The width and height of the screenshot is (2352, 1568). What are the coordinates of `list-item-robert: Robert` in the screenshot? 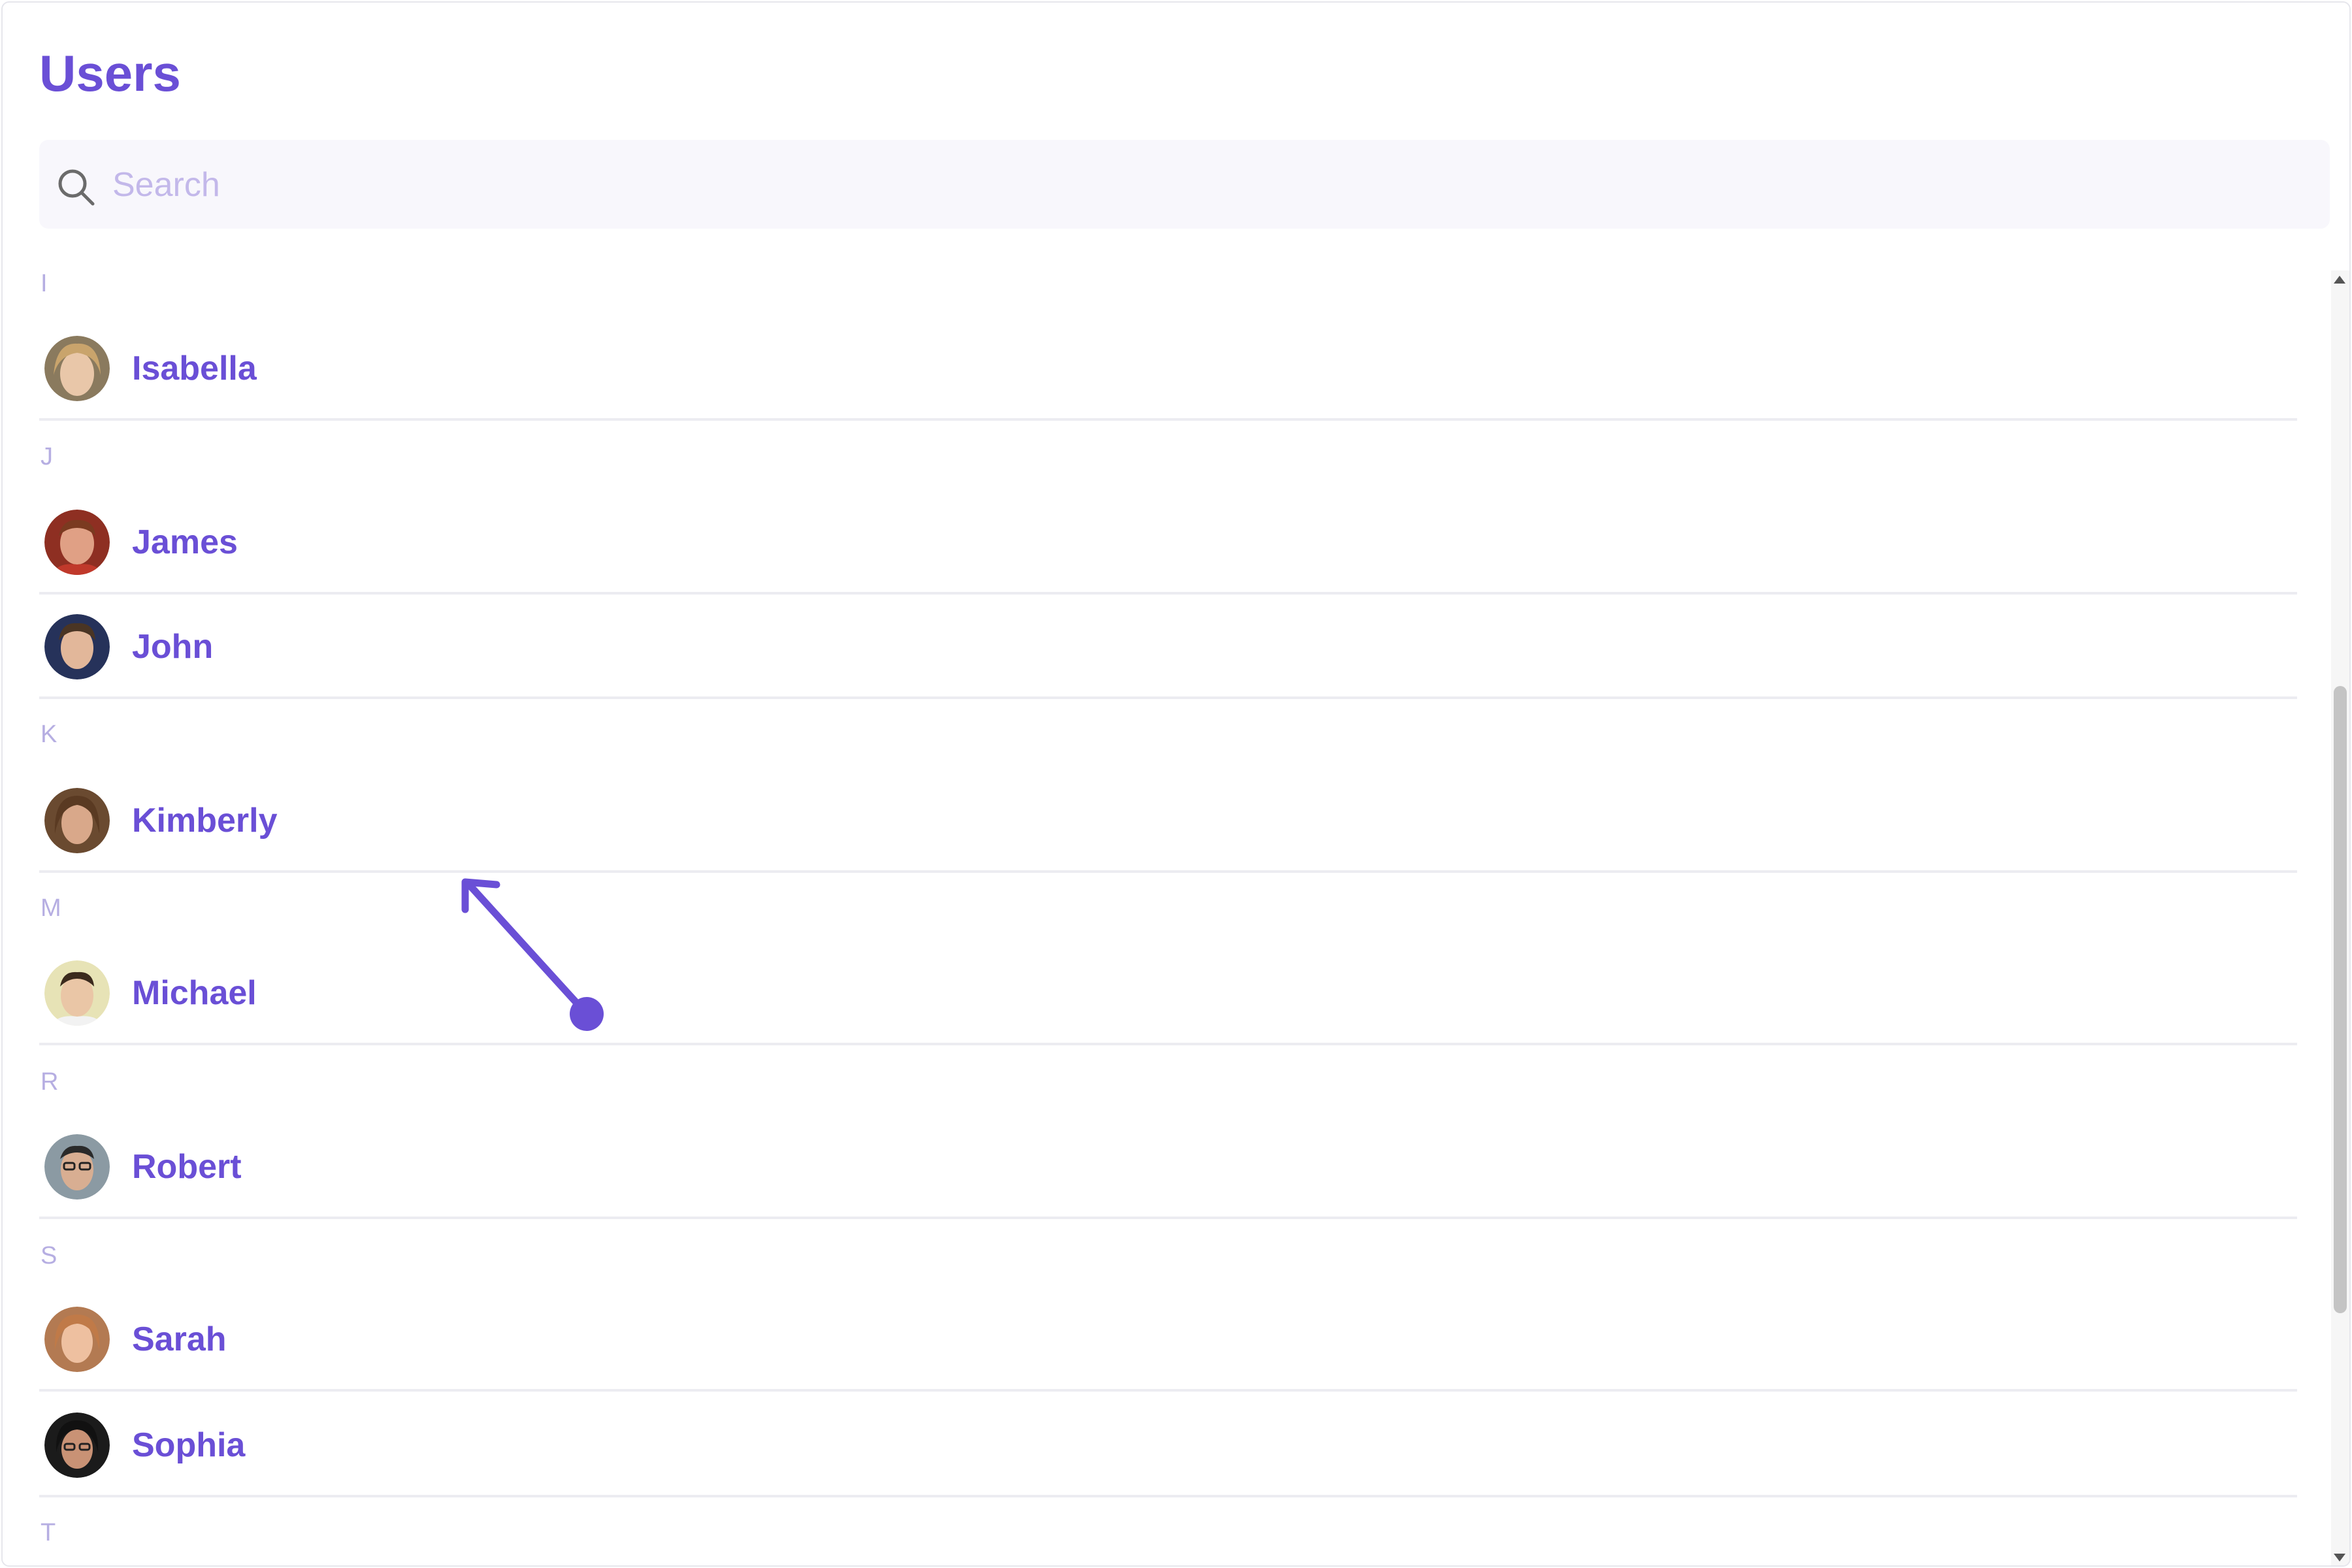 It's located at (1168, 1167).